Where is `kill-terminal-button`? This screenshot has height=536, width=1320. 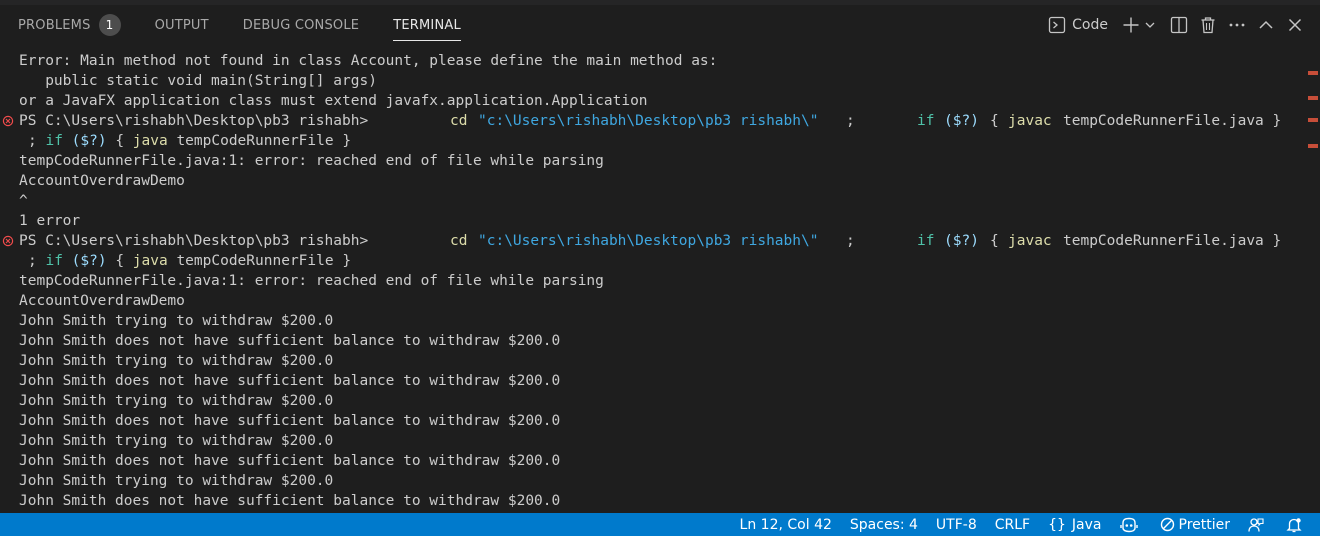 kill-terminal-button is located at coordinates (1208, 25).